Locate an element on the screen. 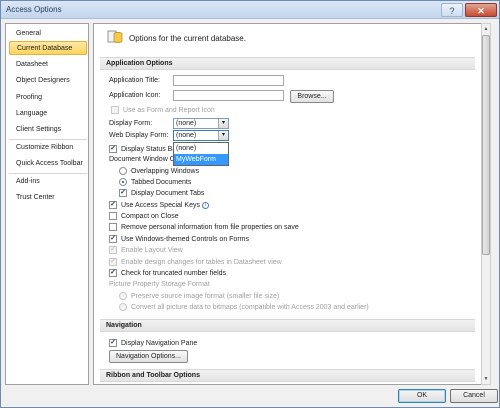  display-form-select: (none) ▾ is located at coordinates (201, 123).